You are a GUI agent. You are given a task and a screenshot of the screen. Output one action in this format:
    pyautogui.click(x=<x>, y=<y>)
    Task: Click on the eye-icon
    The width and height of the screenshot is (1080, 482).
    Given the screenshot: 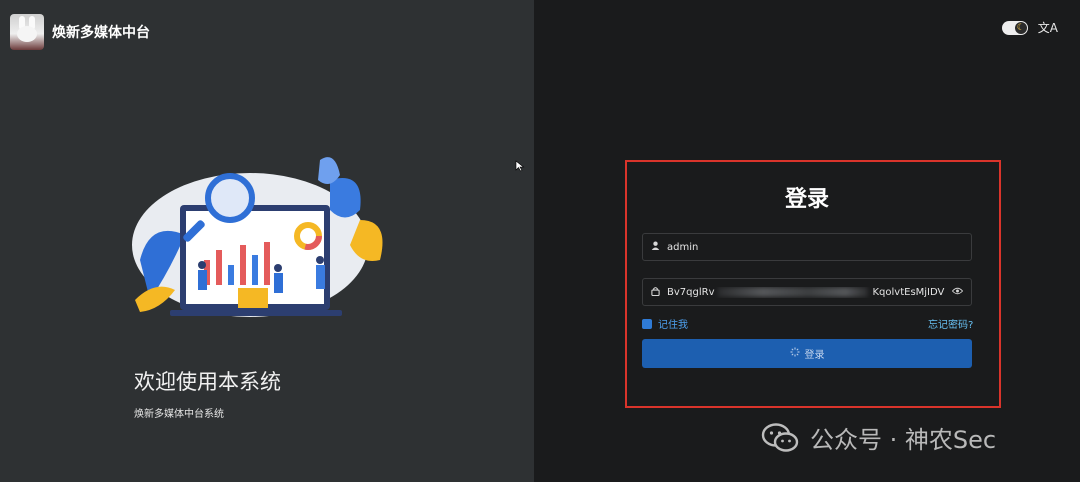 What is the action you would take?
    pyautogui.click(x=957, y=292)
    